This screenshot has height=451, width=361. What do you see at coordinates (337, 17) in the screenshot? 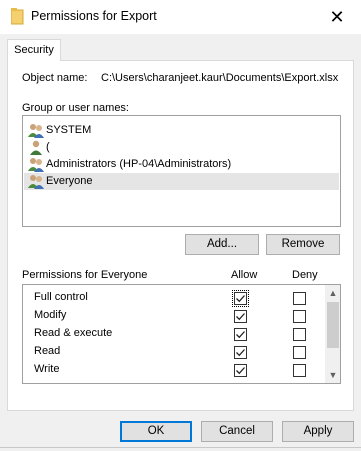
I see `close-button: ✕` at bounding box center [337, 17].